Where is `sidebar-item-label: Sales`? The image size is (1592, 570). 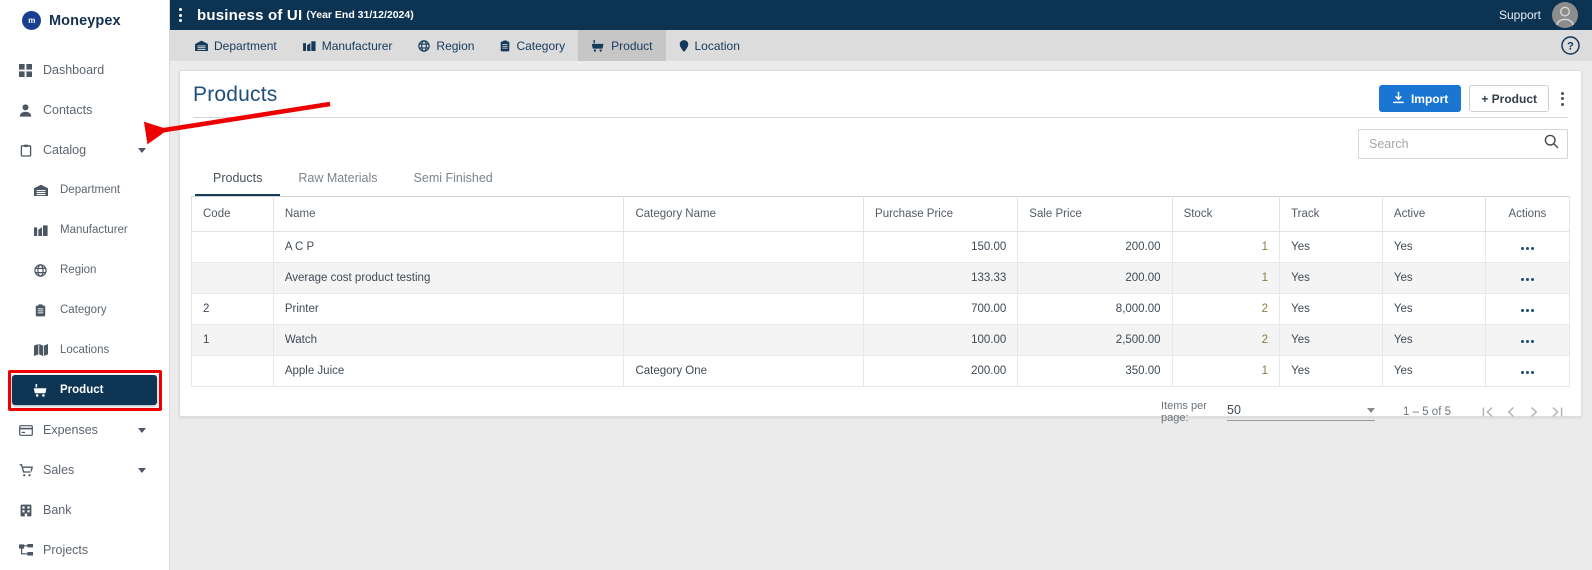 sidebar-item-label: Sales is located at coordinates (59, 470).